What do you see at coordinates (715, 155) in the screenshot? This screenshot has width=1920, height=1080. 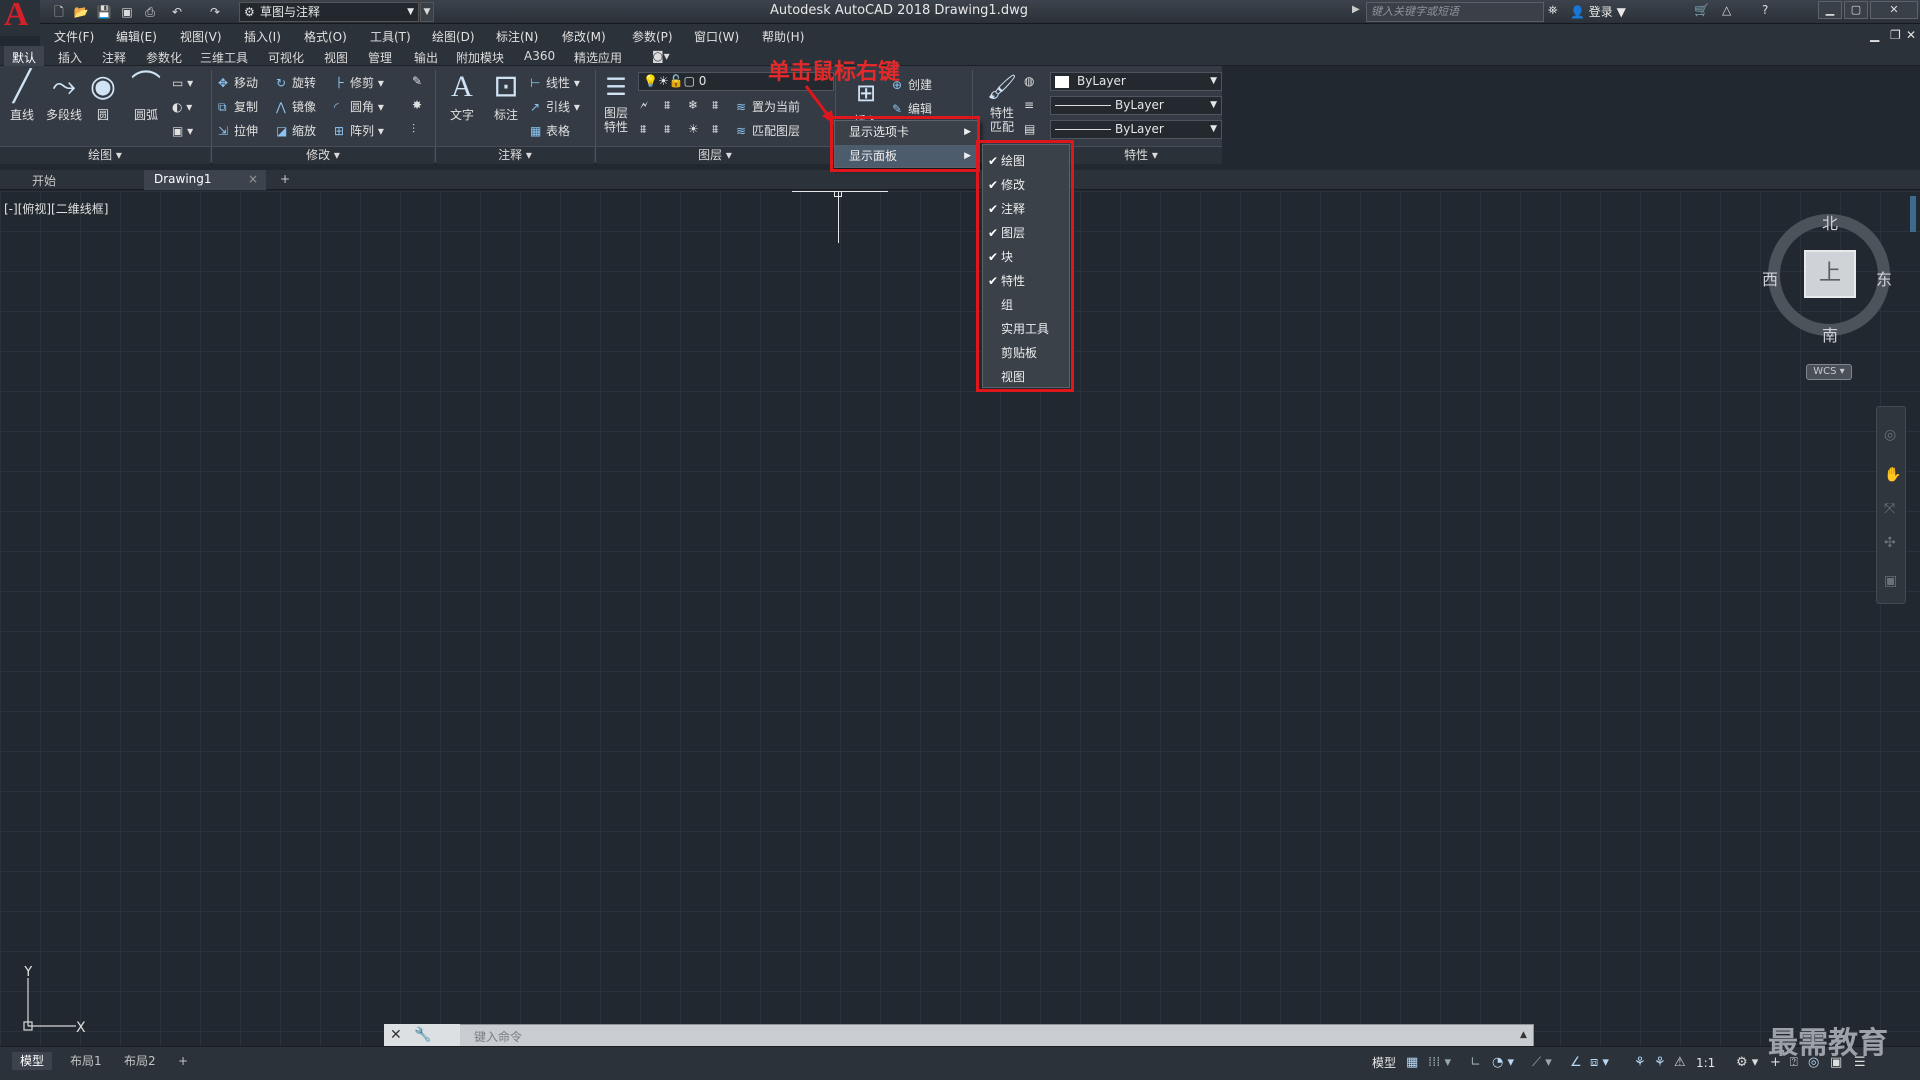 I see `layers-panel-title: 图层 ▾` at bounding box center [715, 155].